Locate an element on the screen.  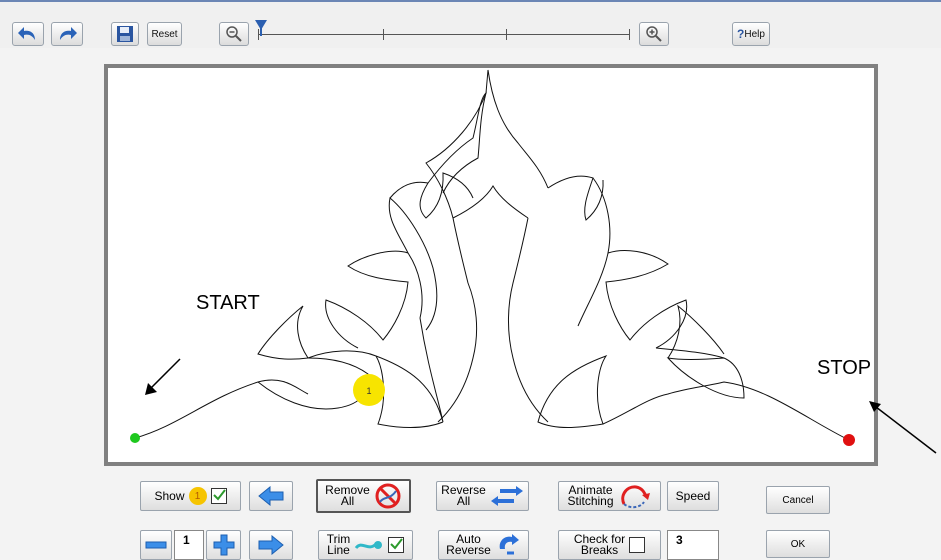
marker-number: 1 is located at coordinates (368, 391).